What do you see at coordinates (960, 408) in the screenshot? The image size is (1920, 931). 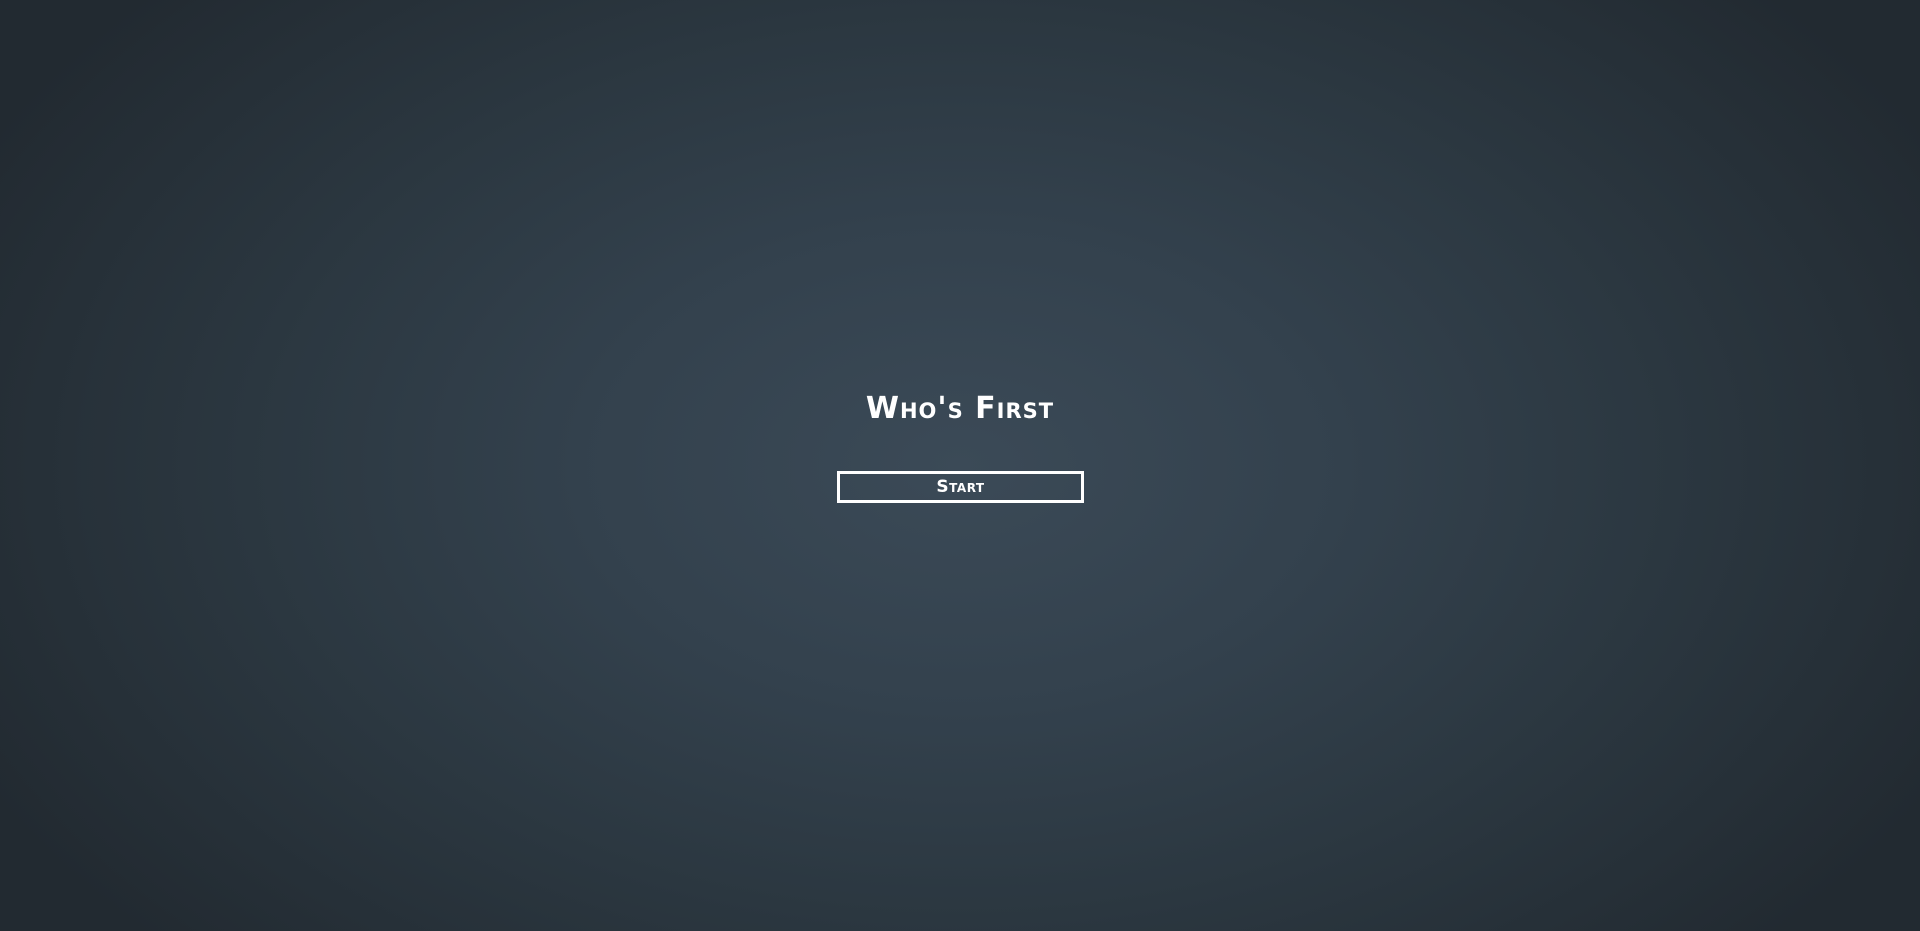 I see `game-title: Who's First` at bounding box center [960, 408].